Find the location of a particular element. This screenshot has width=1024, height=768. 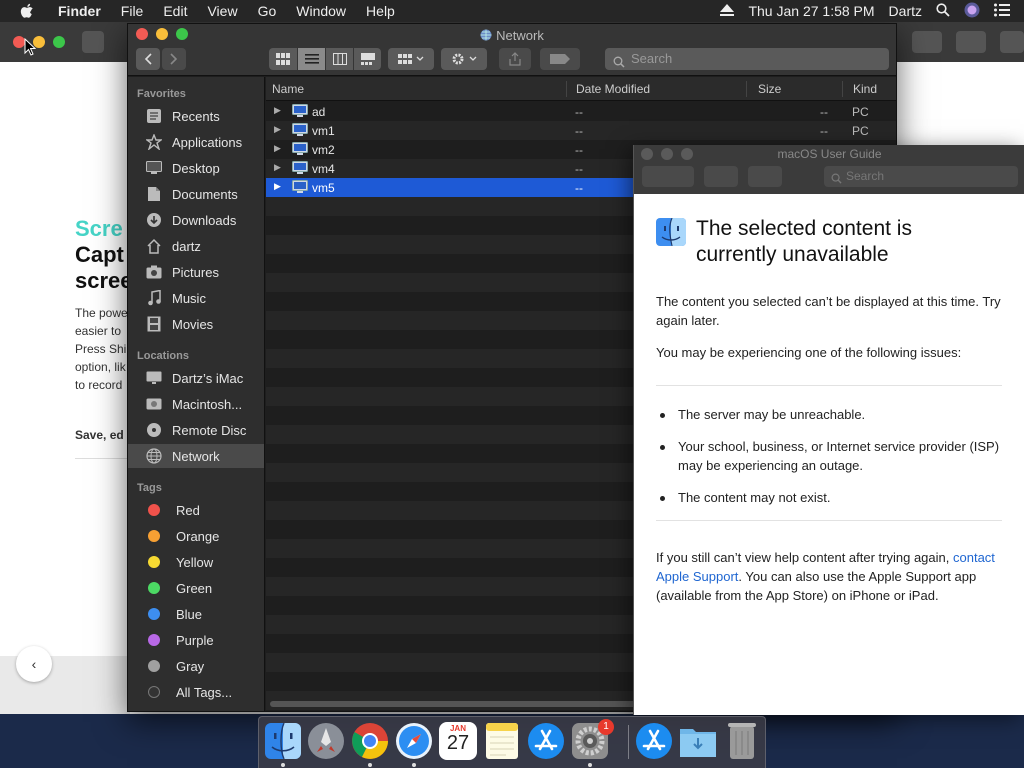

sidebar-tag-gray: Gray is located at coordinates (196, 666).